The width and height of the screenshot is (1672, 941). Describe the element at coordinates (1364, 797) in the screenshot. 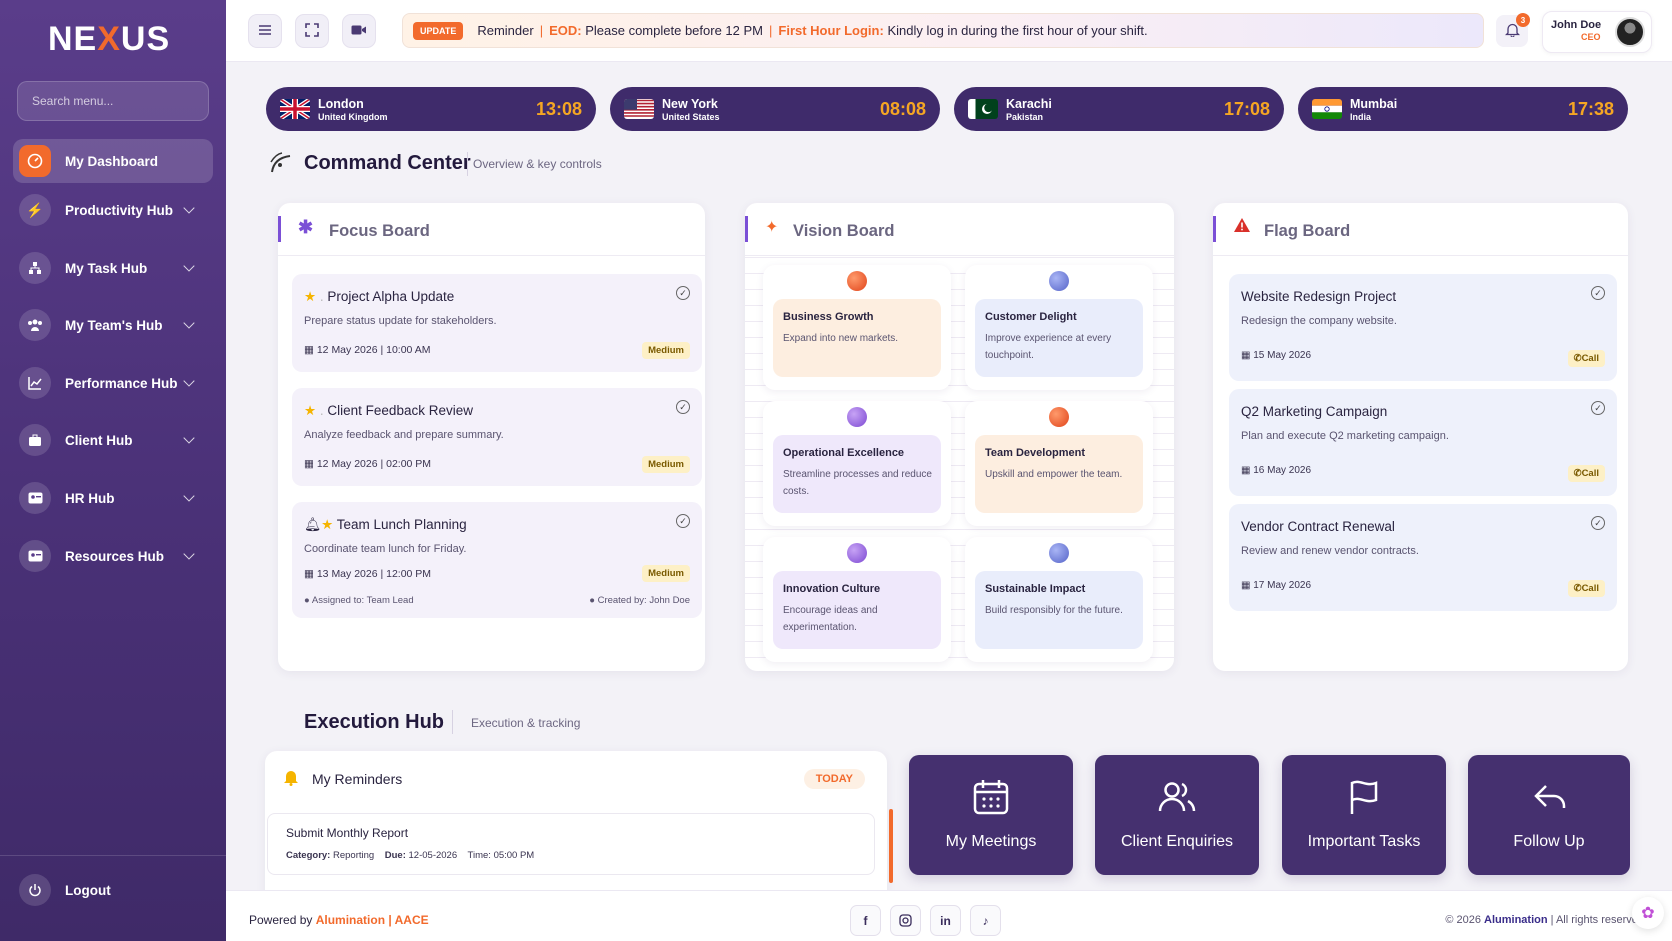

I see `flag-icon` at that location.